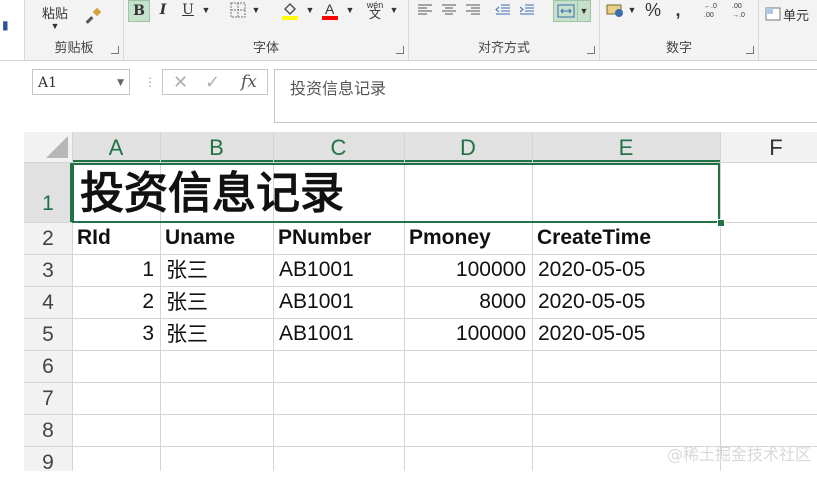  Describe the element at coordinates (48, 462) in the screenshot. I see `row-header-9: 9` at that location.